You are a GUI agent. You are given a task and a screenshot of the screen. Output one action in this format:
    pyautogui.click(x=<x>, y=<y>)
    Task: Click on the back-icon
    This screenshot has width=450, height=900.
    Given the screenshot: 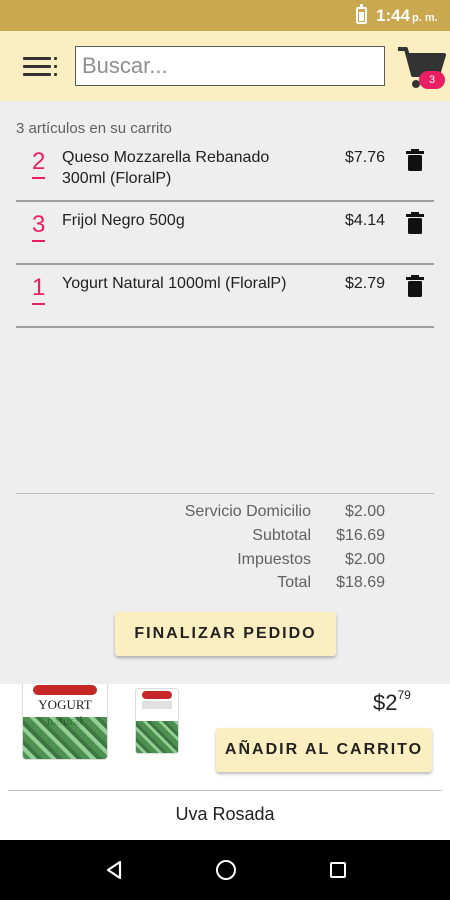 What is the action you would take?
    pyautogui.click(x=114, y=870)
    